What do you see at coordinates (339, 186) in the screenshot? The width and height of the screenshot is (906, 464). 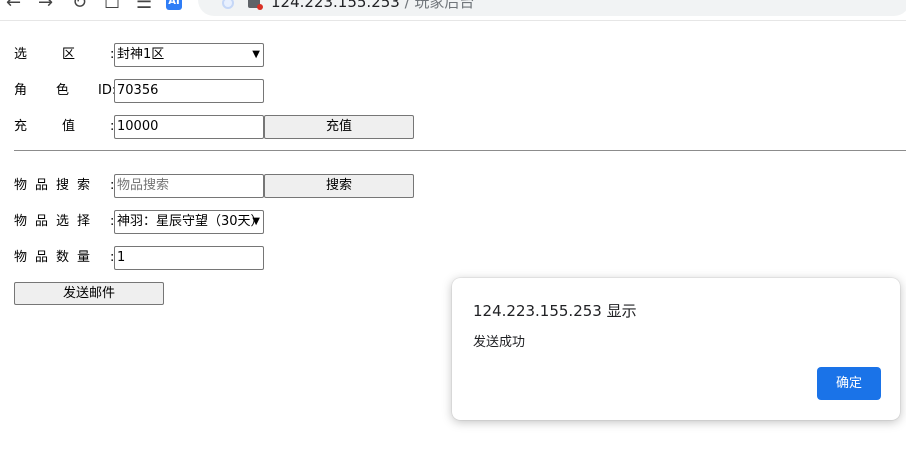 I see `search-button: 搜索` at bounding box center [339, 186].